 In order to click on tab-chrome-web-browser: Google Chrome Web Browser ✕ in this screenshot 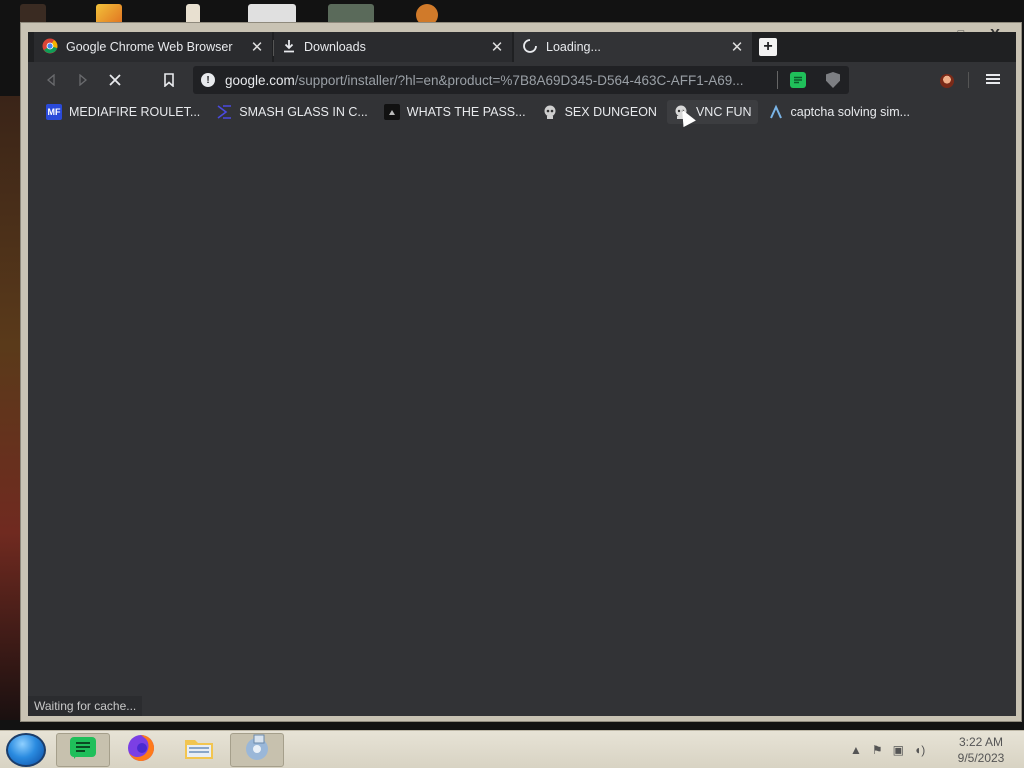, I will do `click(153, 47)`.